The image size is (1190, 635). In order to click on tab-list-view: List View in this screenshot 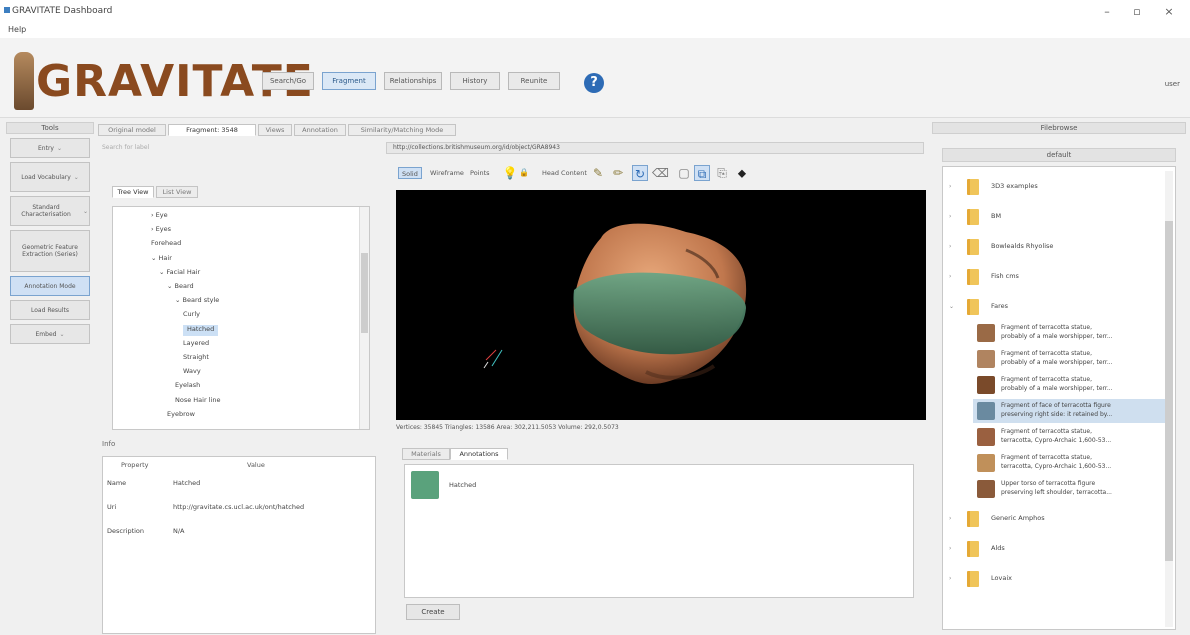, I will do `click(177, 192)`.